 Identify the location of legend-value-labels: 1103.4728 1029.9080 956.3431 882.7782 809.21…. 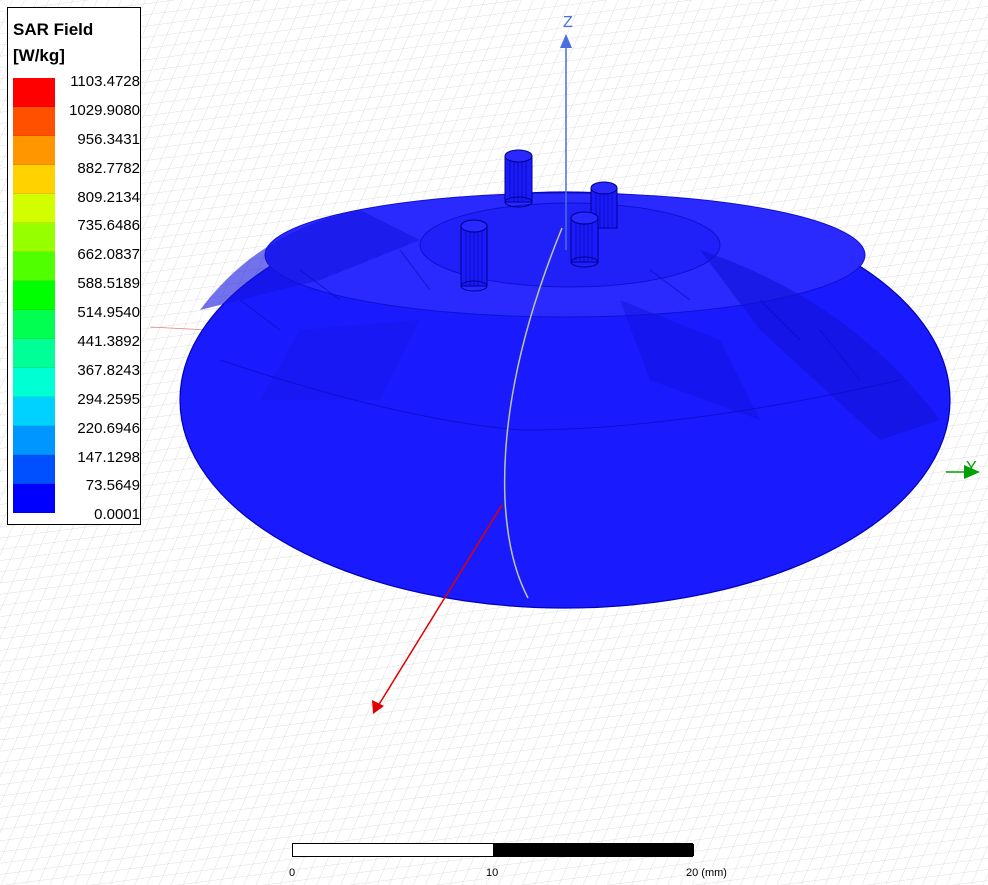
(101, 299).